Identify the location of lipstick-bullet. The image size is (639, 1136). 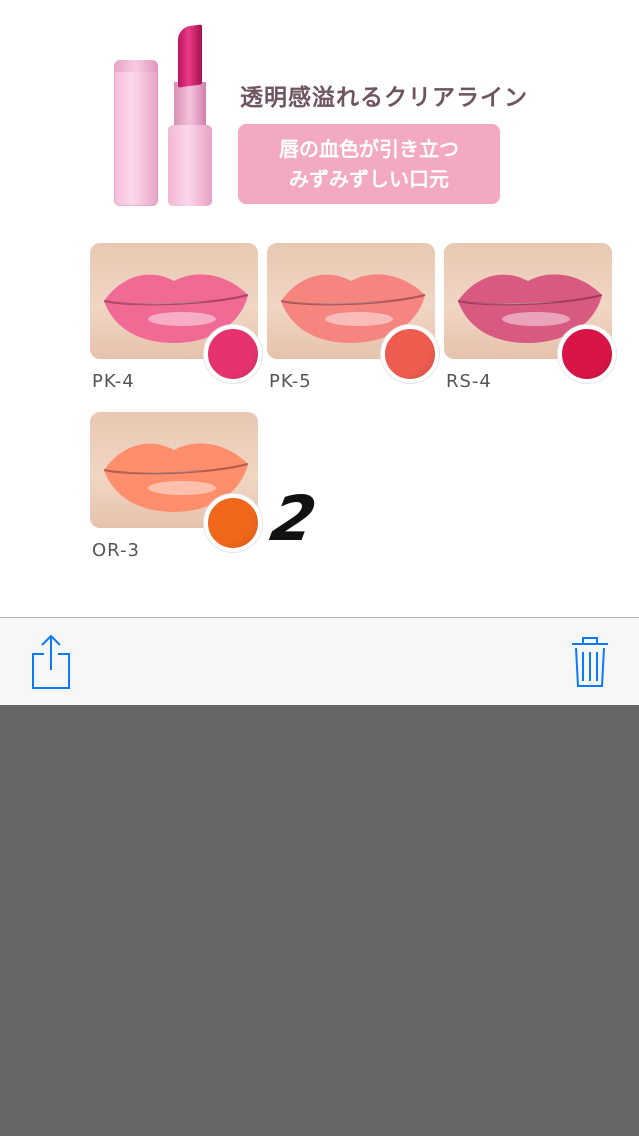
(190, 56).